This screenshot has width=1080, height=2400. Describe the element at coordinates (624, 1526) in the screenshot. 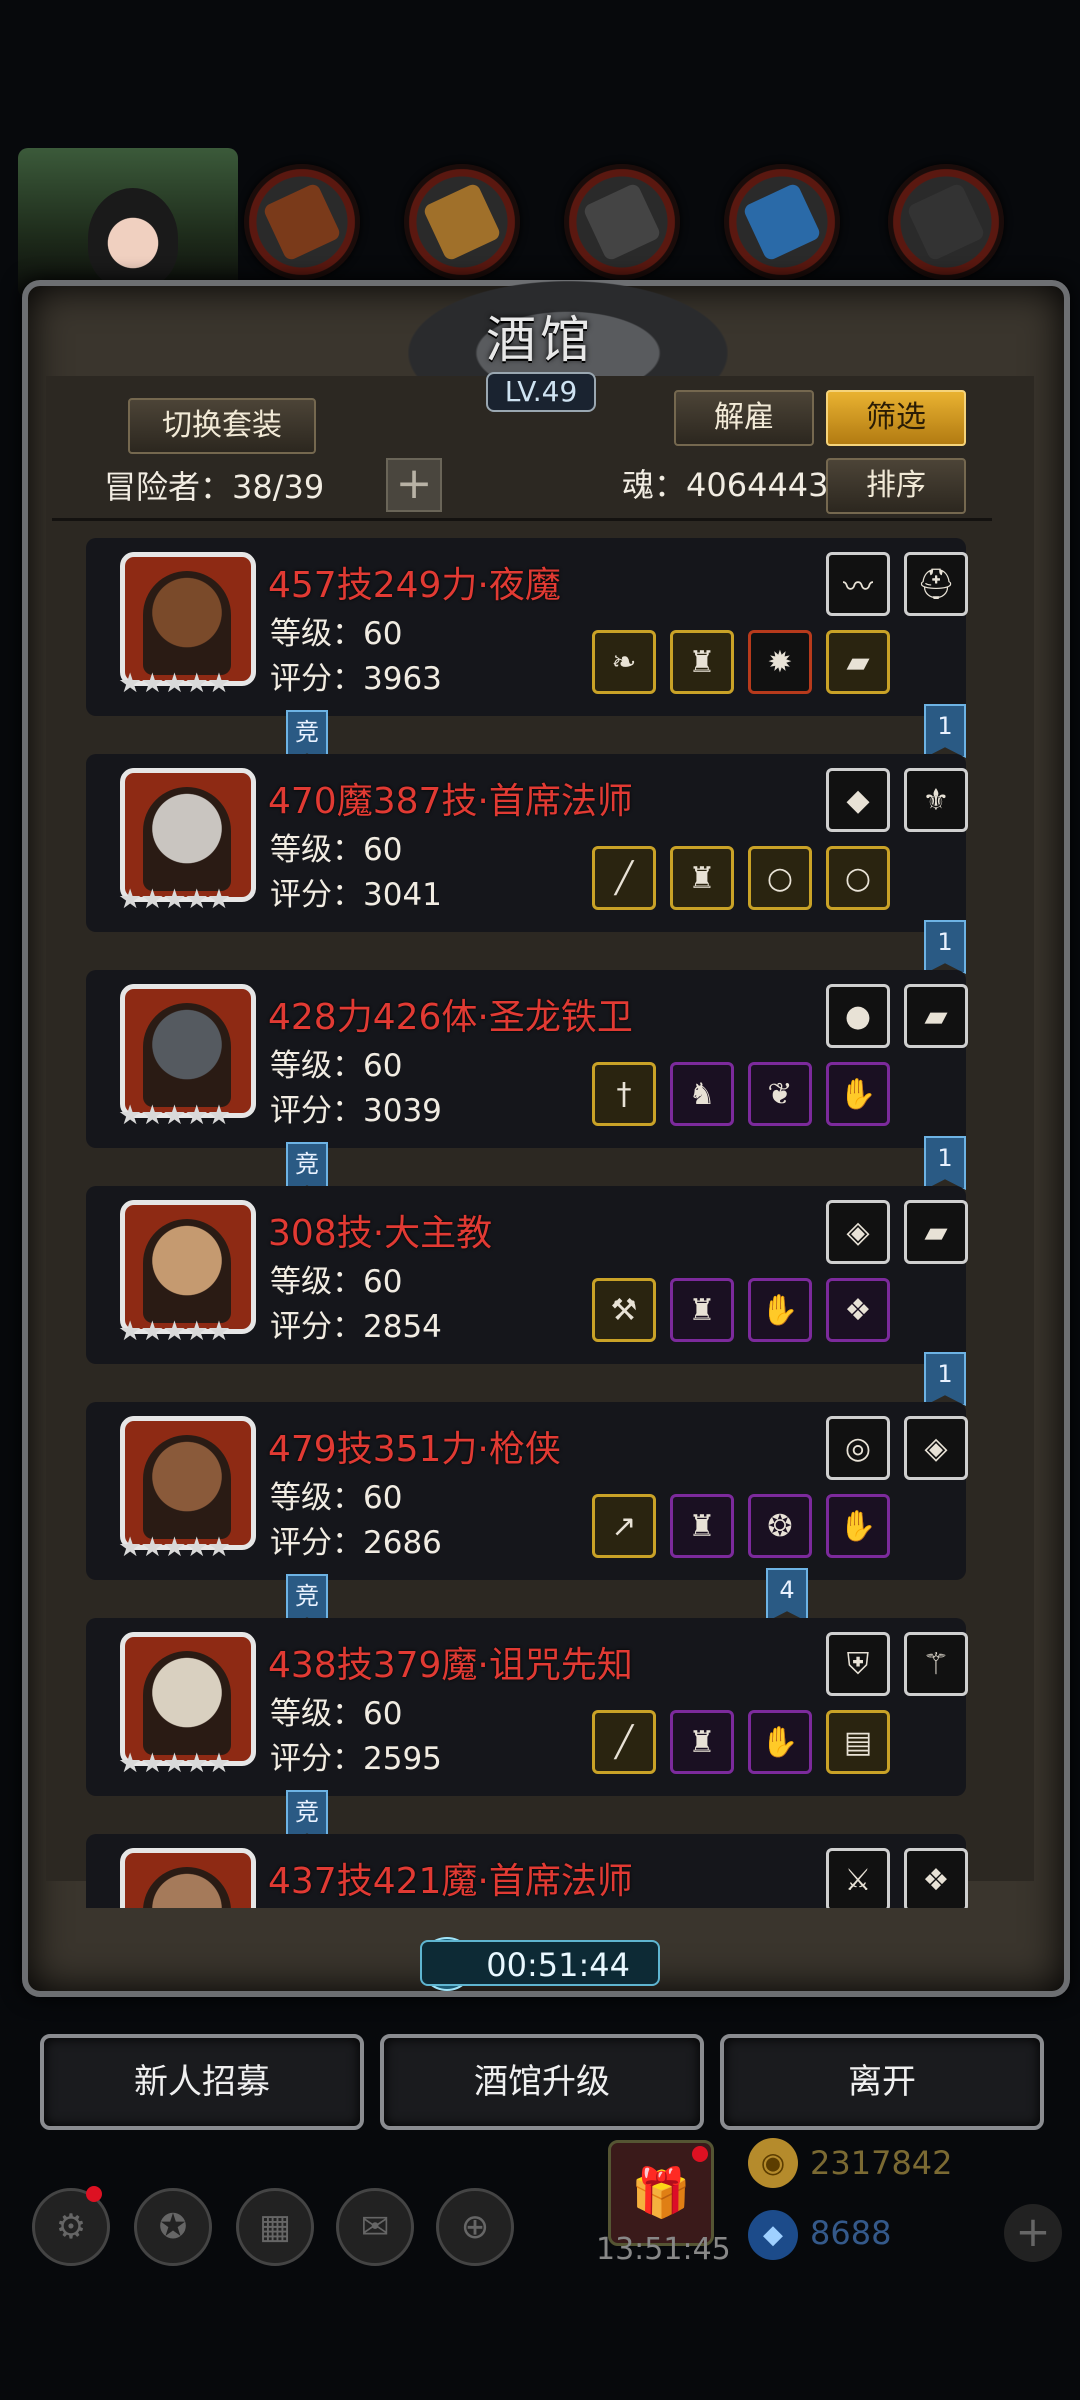

I see `spear-icon: ↗` at that location.